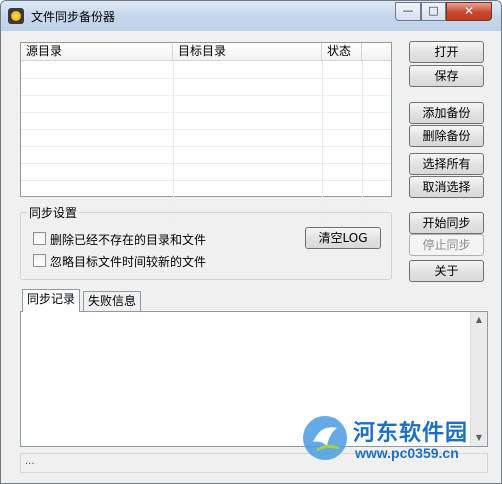 This screenshot has width=502, height=484. I want to click on window-title: 文件同步备份器, so click(73, 17).